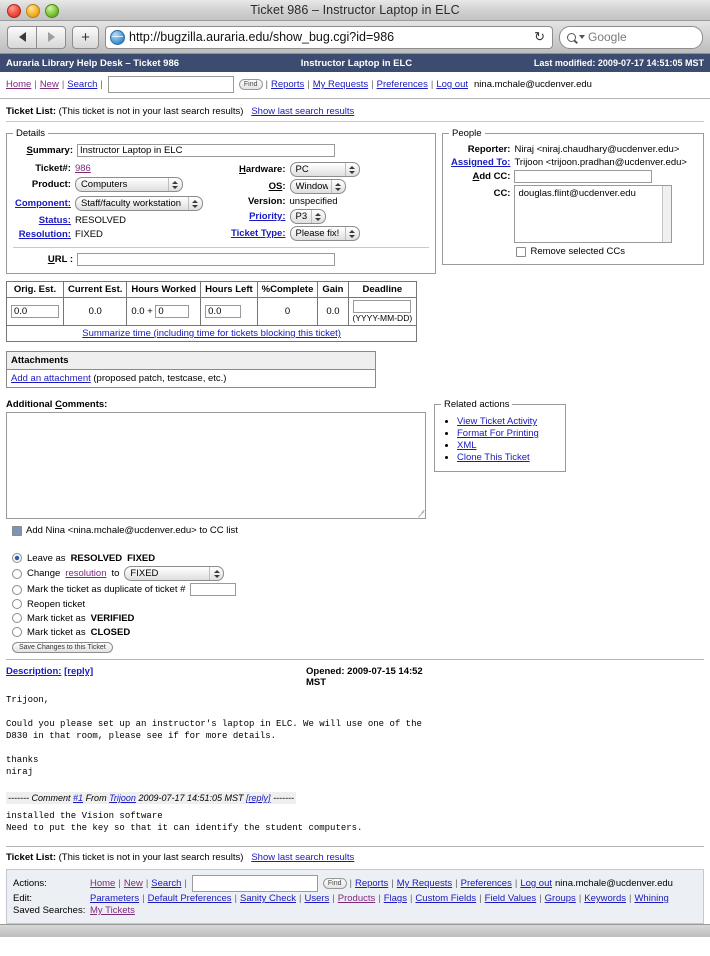  I want to click on status-option-duplicate: Mark the ticket as duplicate of ticket #, so click(358, 589).